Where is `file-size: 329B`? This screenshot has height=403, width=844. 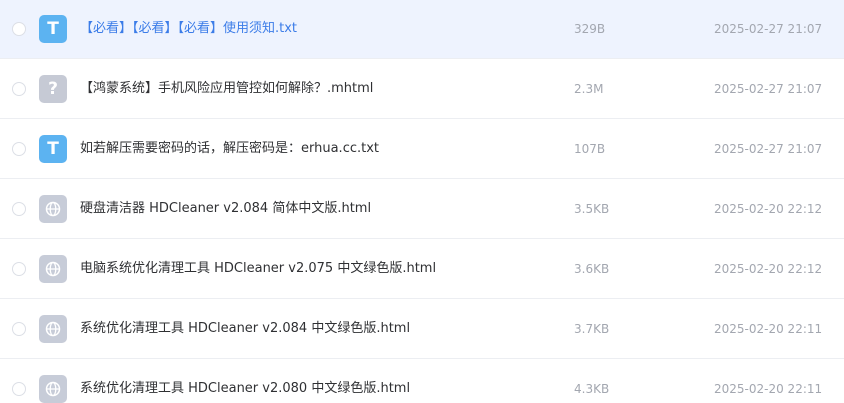
file-size: 329B is located at coordinates (590, 29).